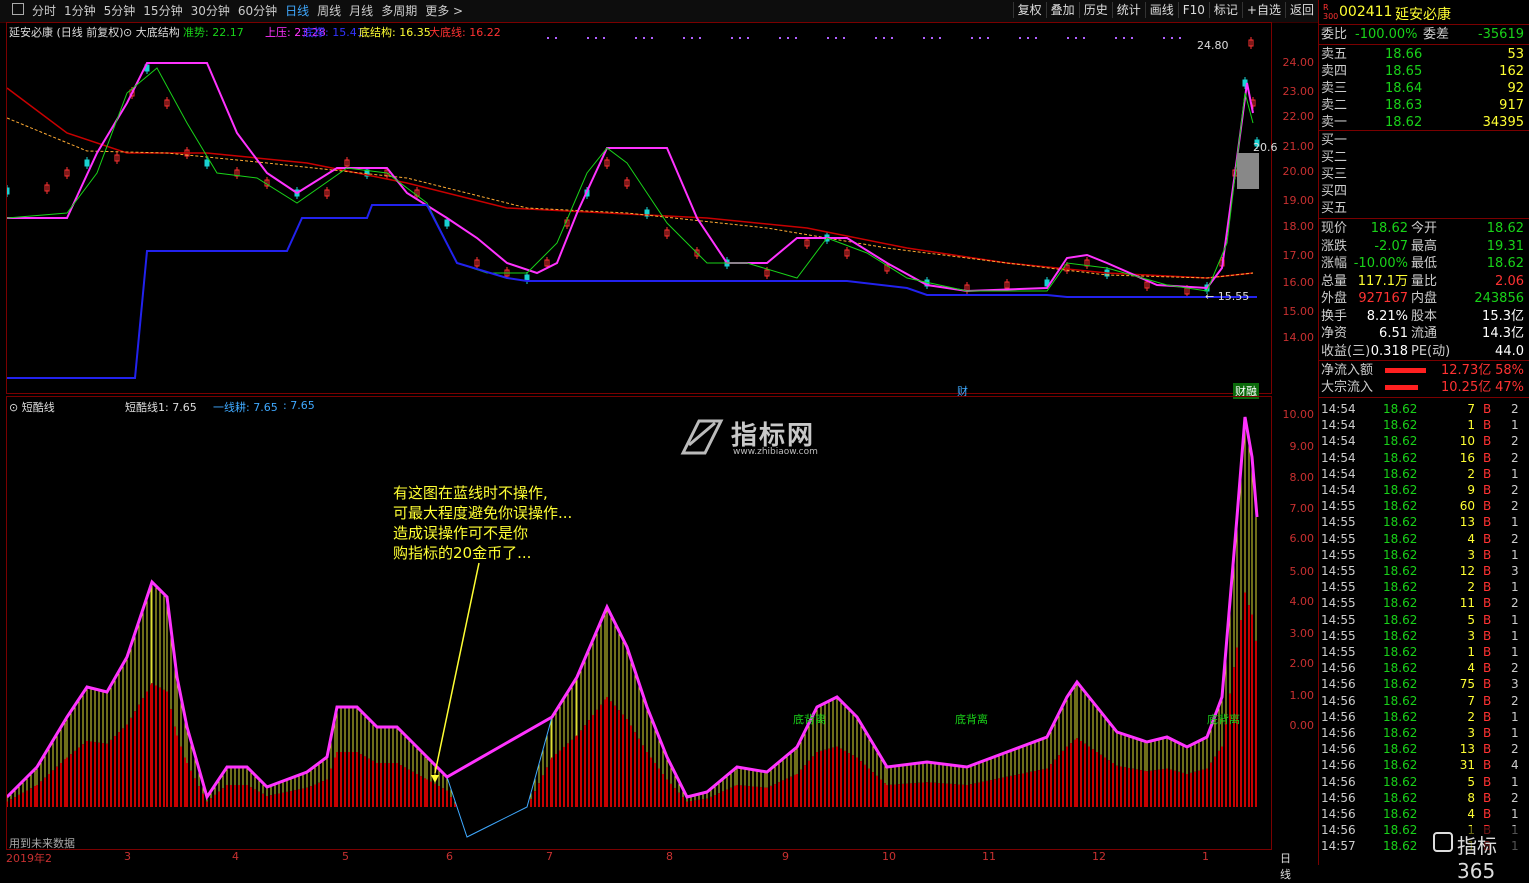  Describe the element at coordinates (1423, 458) in the screenshot. I see `tick-row: 14:54 18.62 16 B 2` at that location.